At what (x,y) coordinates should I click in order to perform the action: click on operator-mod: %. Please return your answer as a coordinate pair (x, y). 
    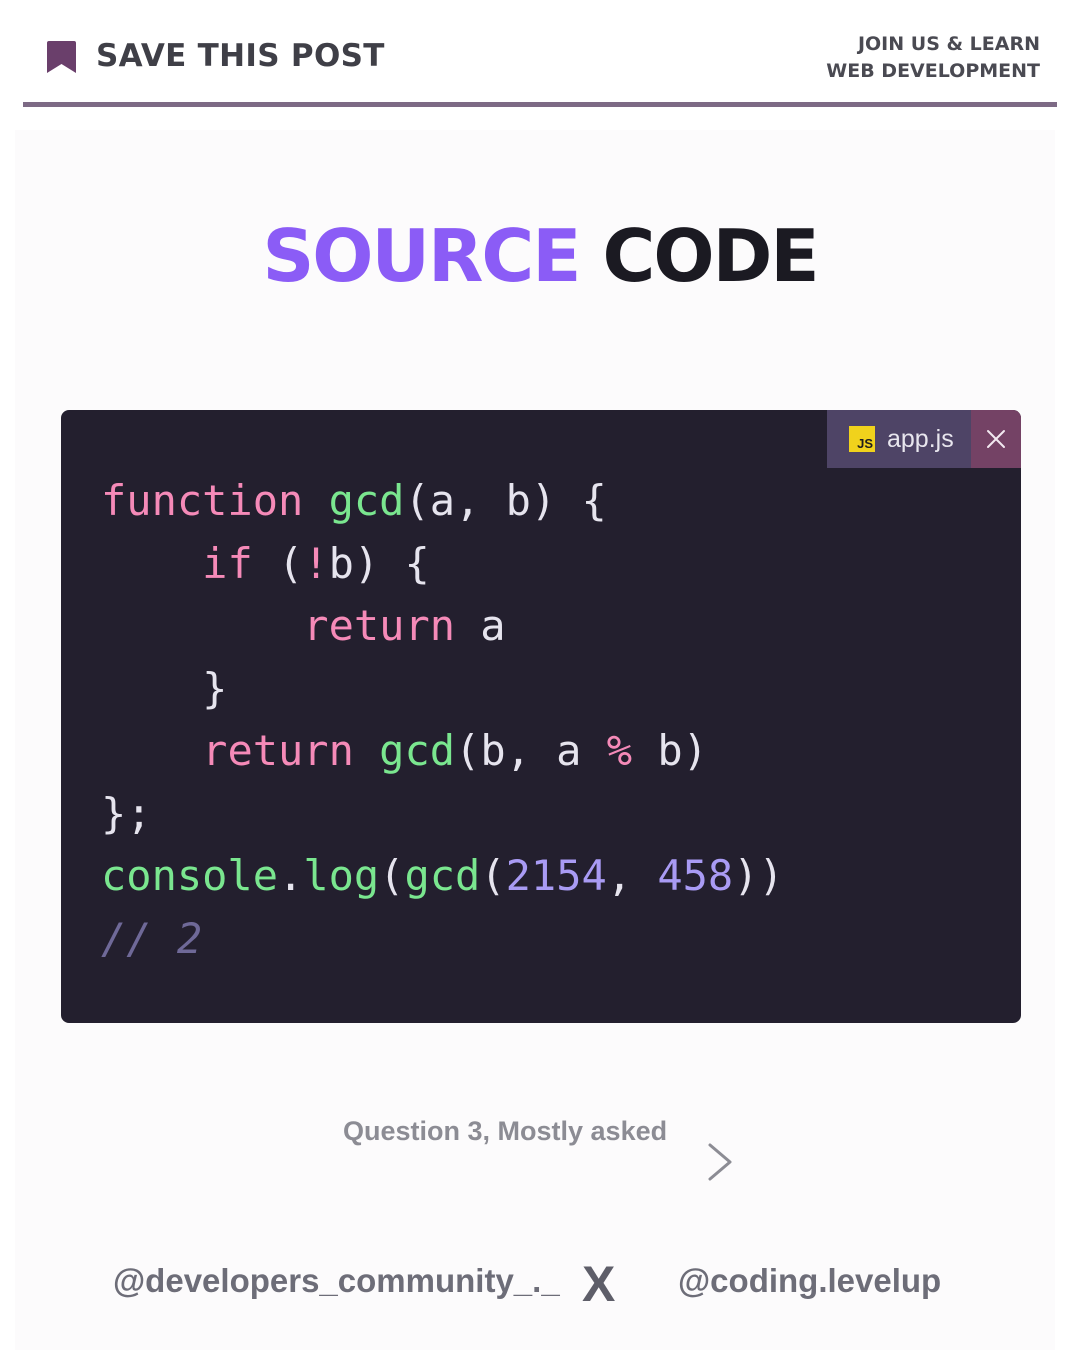
    Looking at the image, I should click on (619, 750).